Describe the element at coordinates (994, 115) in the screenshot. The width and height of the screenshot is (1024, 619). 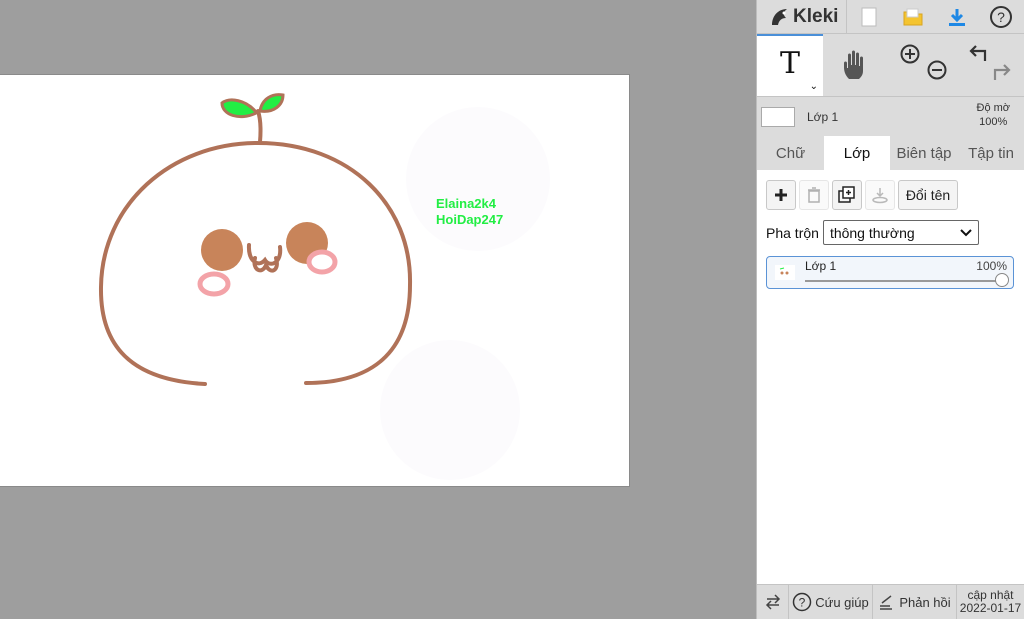
I see `opacity-readout: Độ mờ 100%` at that location.